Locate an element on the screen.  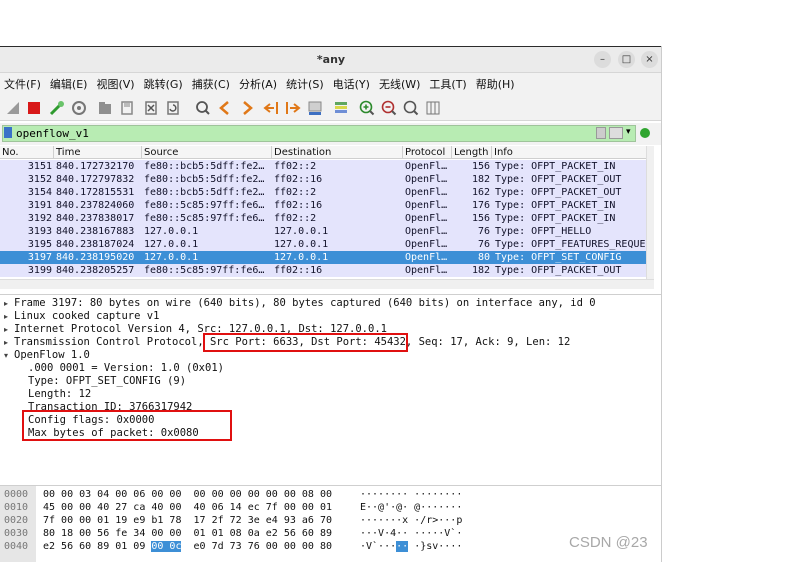
menu-analyze: 分析(A) is located at coordinates (258, 84).